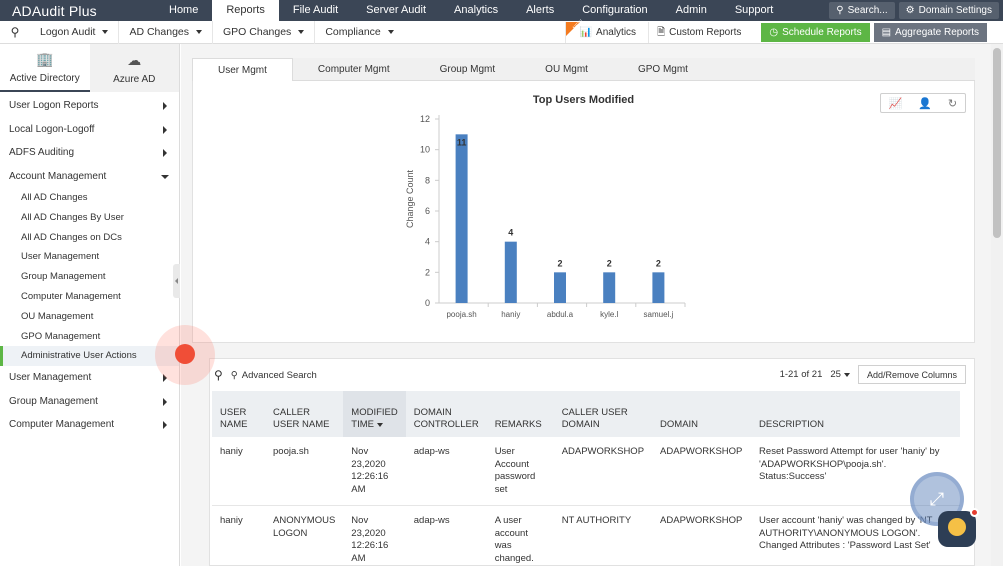 This screenshot has width=1003, height=566. What do you see at coordinates (997, 143) in the screenshot?
I see `scrollbar-thumb` at bounding box center [997, 143].